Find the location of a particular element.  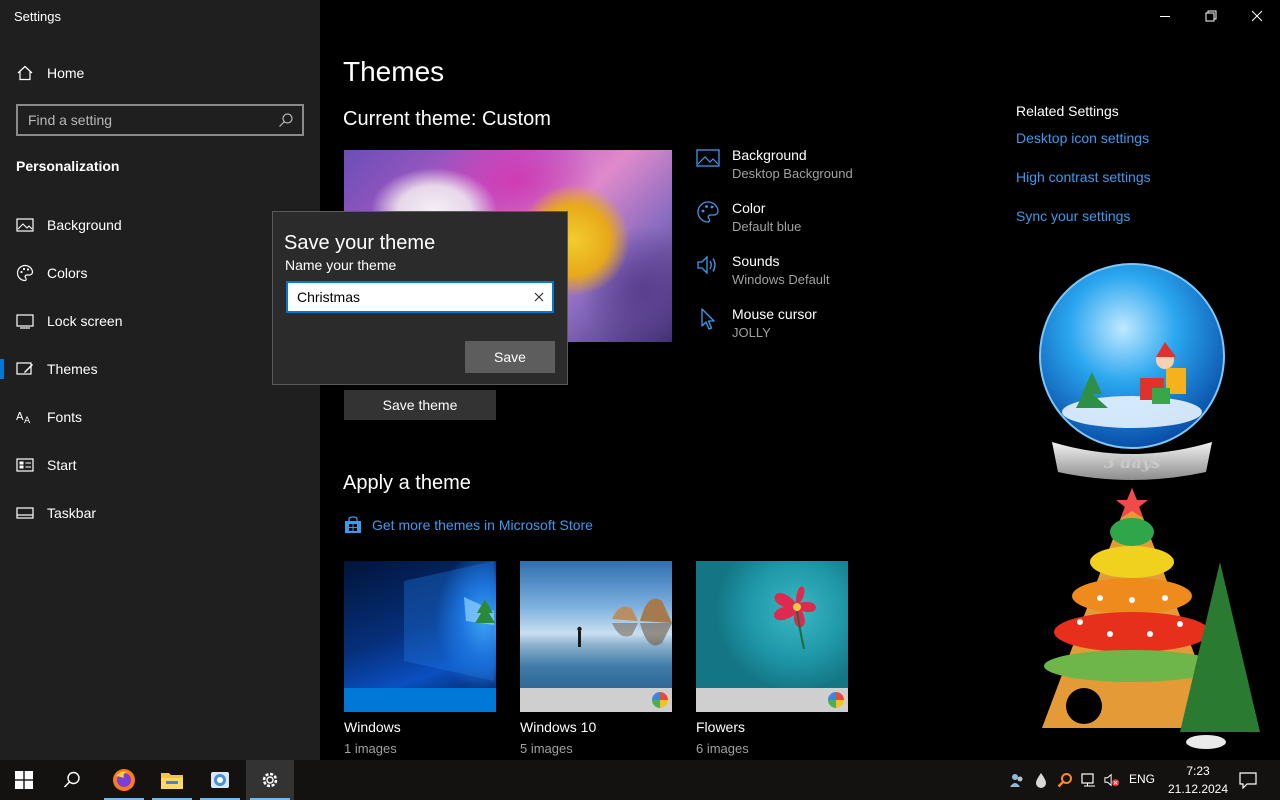

save-theme-dialog: Save your theme Name your theme Save is located at coordinates (420, 298).